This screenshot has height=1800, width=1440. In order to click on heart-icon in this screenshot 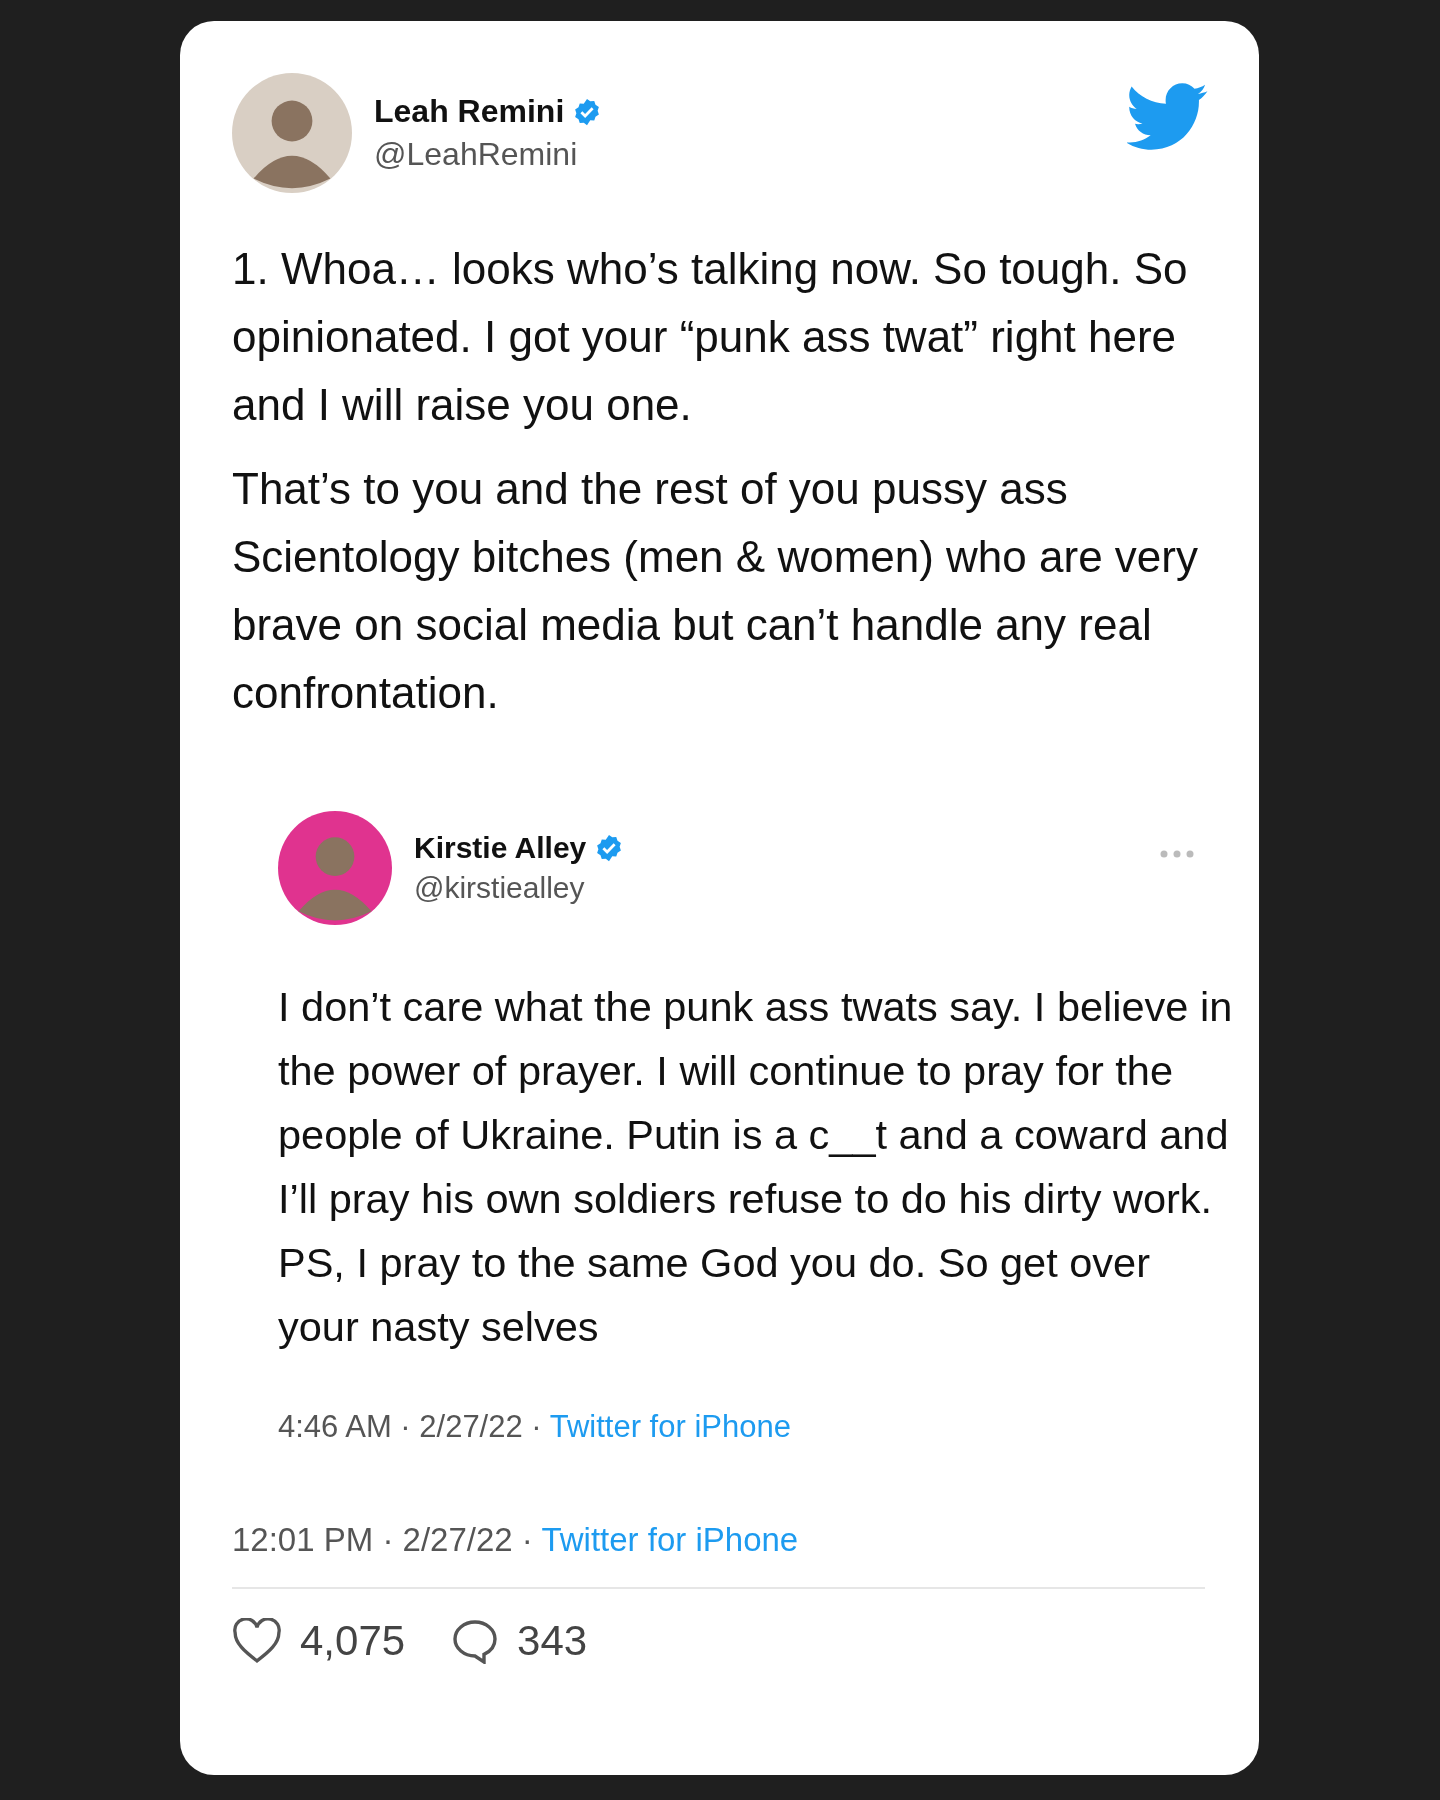, I will do `click(257, 1641)`.